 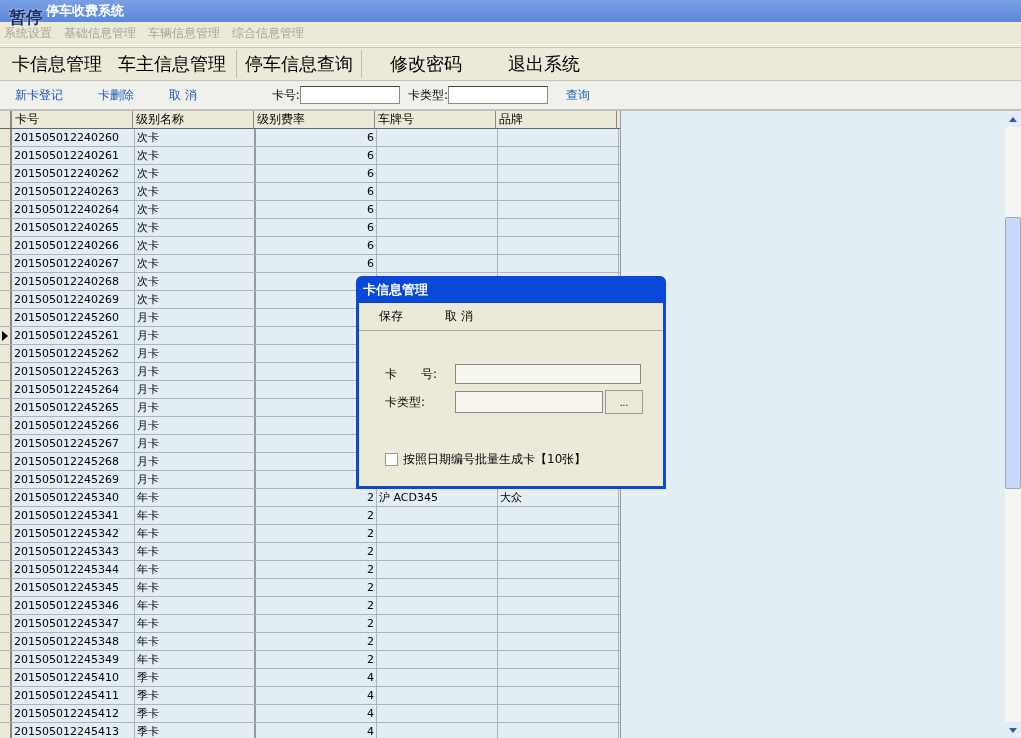 What do you see at coordinates (39, 95) in the screenshot?
I see `toolbar-link: 新卡登记` at bounding box center [39, 95].